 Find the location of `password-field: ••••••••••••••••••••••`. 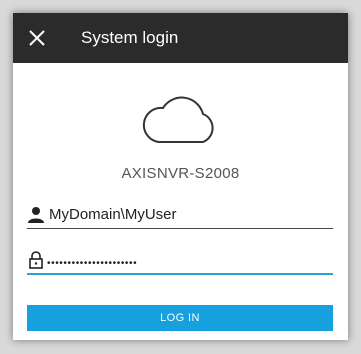

password-field: •••••••••••••••••••••• is located at coordinates (180, 260).